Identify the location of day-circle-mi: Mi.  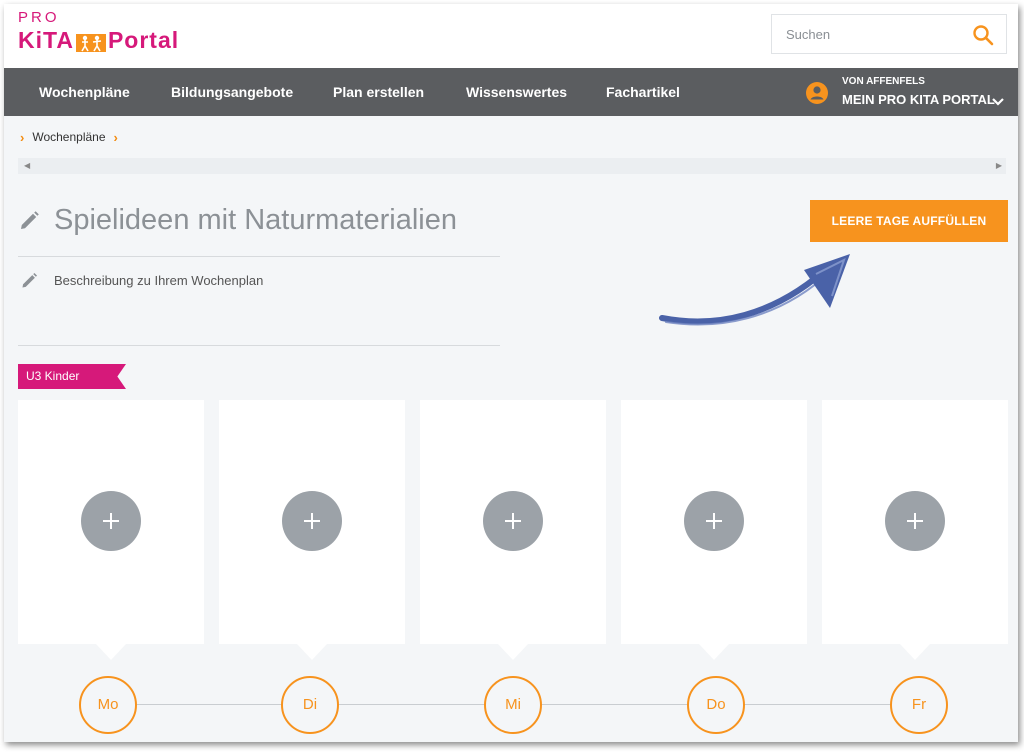
(513, 705).